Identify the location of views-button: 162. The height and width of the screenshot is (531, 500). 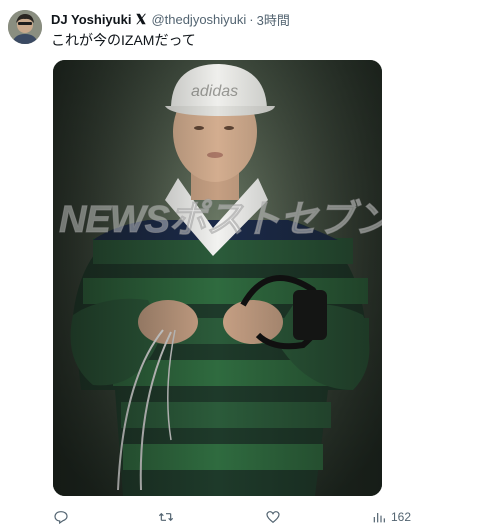
(391, 517).